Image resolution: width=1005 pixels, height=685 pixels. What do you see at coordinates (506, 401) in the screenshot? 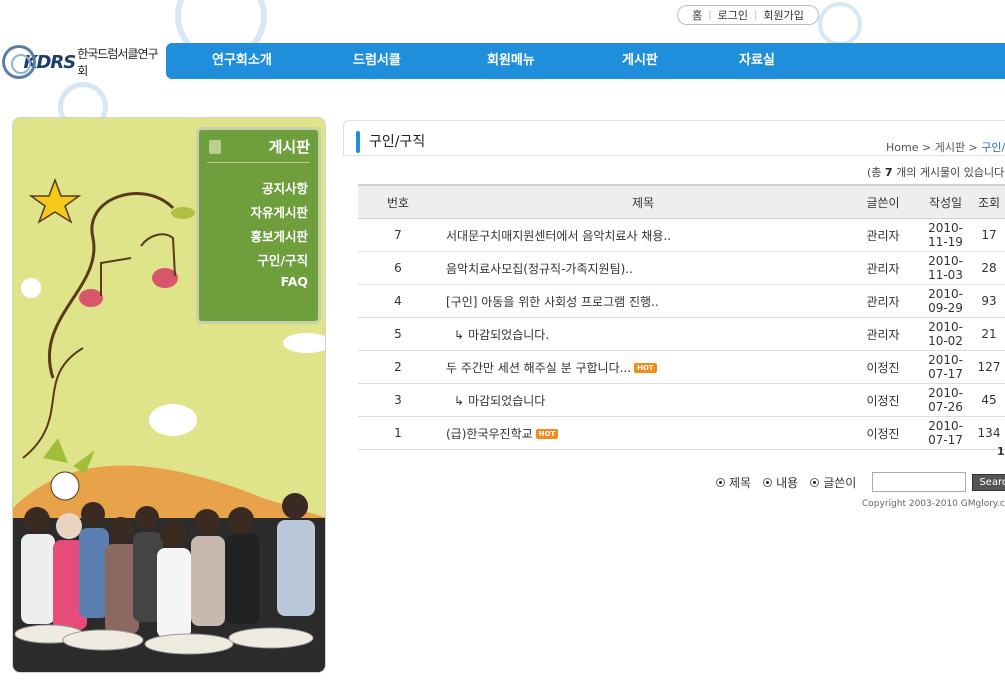
I see `post-title-link: 마감되었습니다` at bounding box center [506, 401].